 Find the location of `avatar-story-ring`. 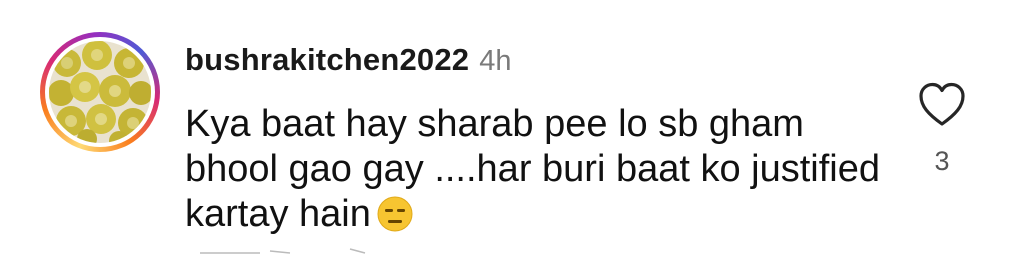

avatar-story-ring is located at coordinates (100, 92).